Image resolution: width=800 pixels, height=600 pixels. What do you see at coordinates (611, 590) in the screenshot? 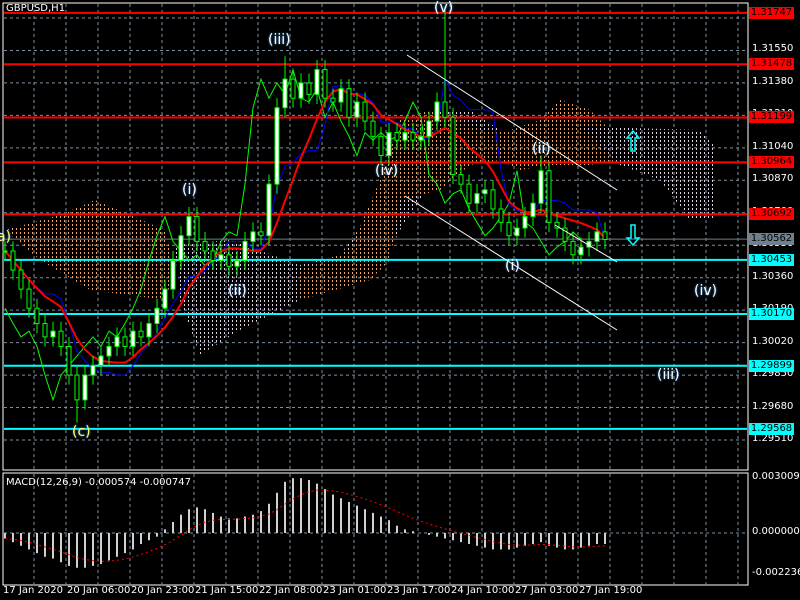
I see `time-axis-label: 27 Jan 19:00` at bounding box center [611, 590].